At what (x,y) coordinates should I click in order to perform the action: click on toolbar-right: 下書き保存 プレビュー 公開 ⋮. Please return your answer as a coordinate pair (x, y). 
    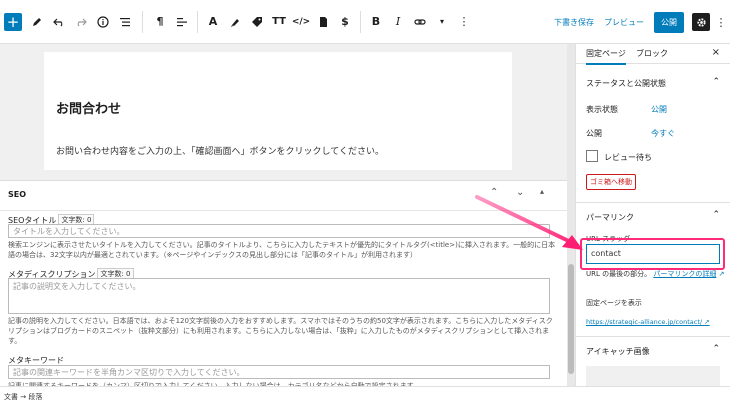
    Looking at the image, I should click on (642, 22).